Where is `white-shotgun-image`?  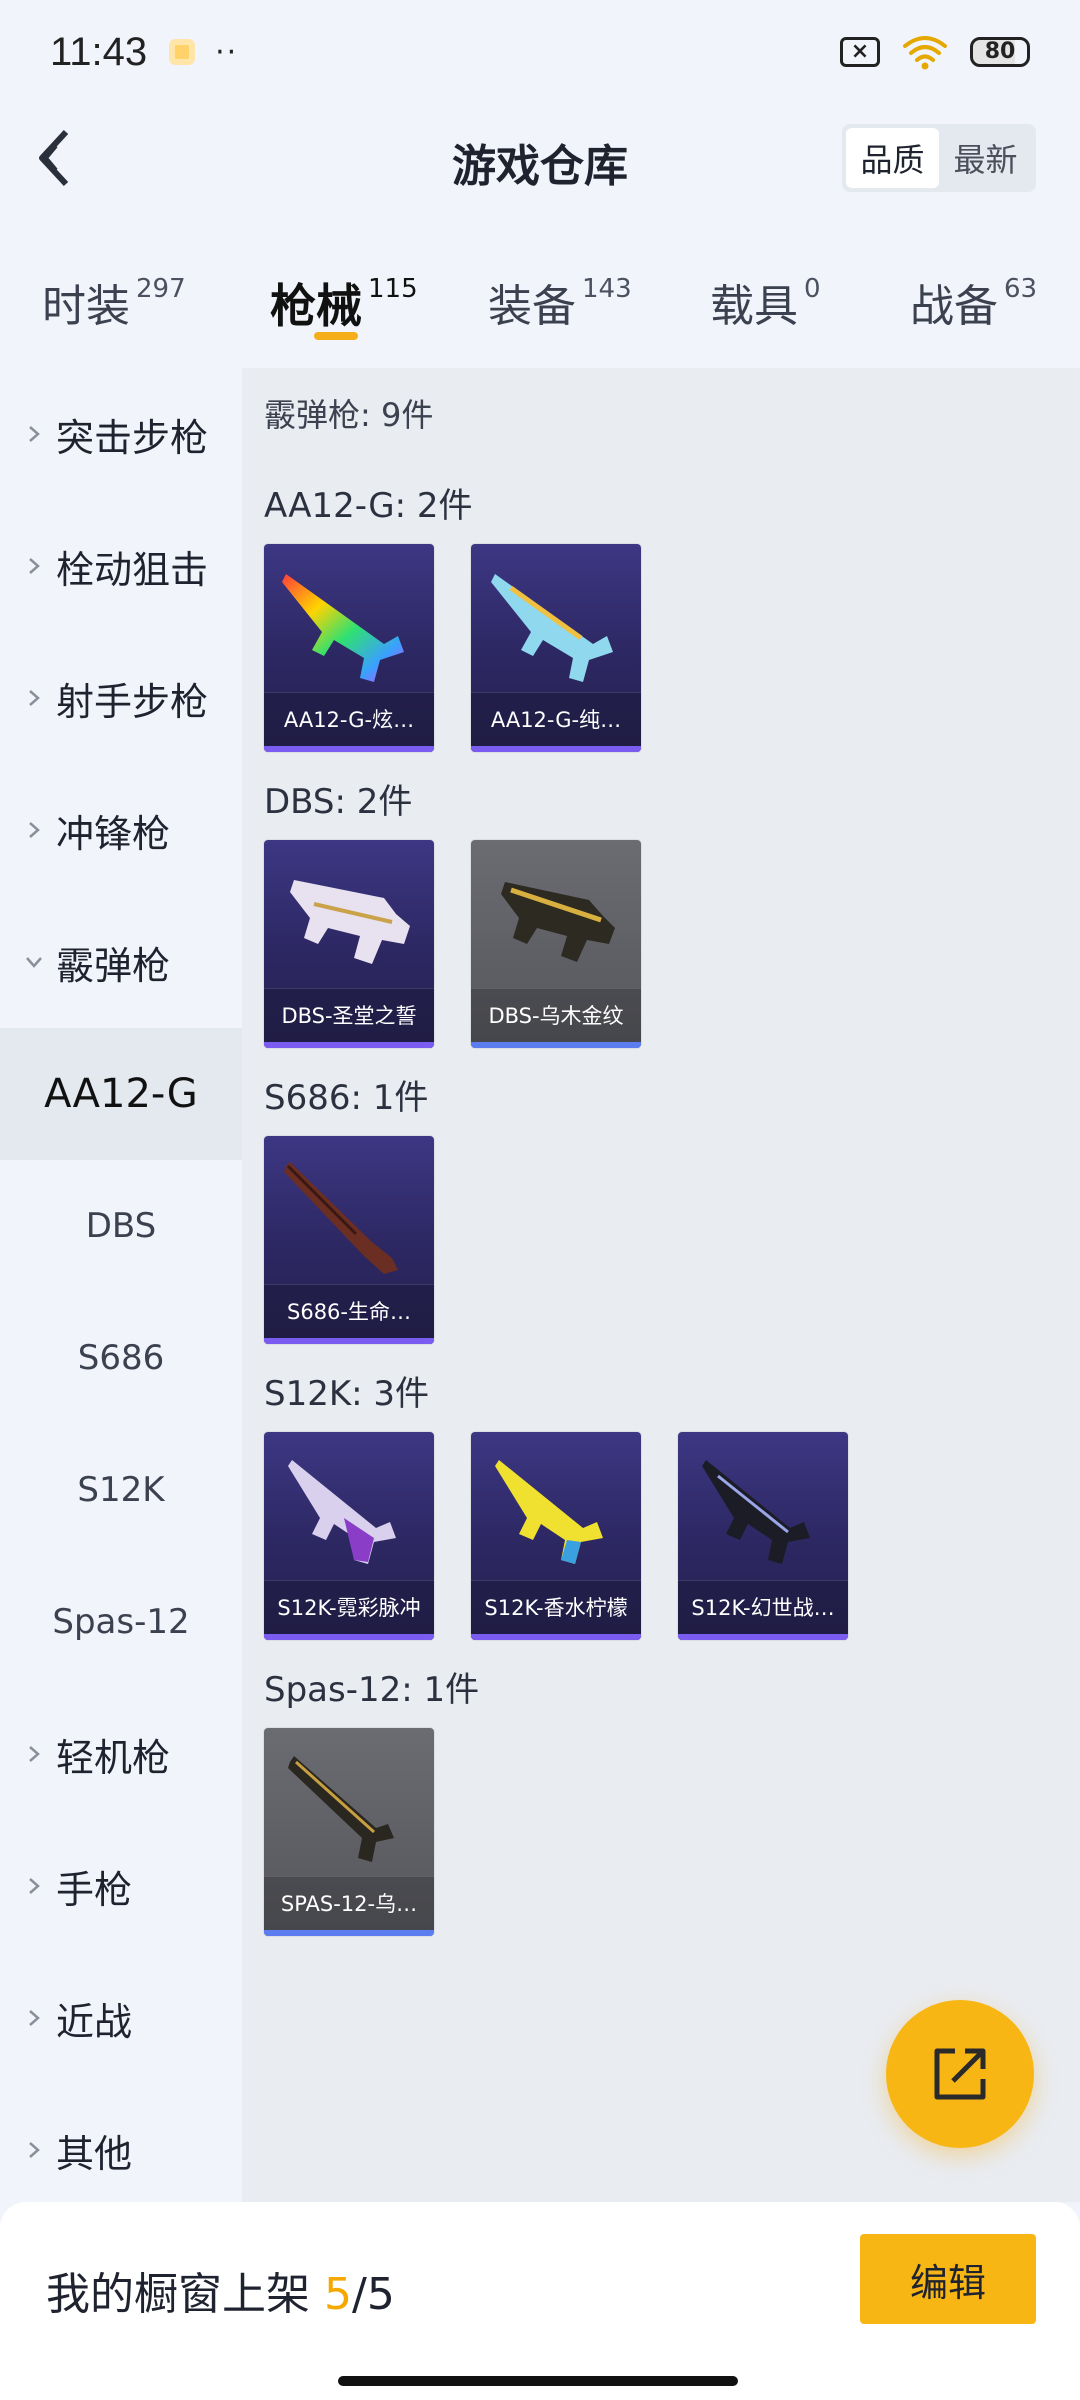 white-shotgun-image is located at coordinates (350, 922).